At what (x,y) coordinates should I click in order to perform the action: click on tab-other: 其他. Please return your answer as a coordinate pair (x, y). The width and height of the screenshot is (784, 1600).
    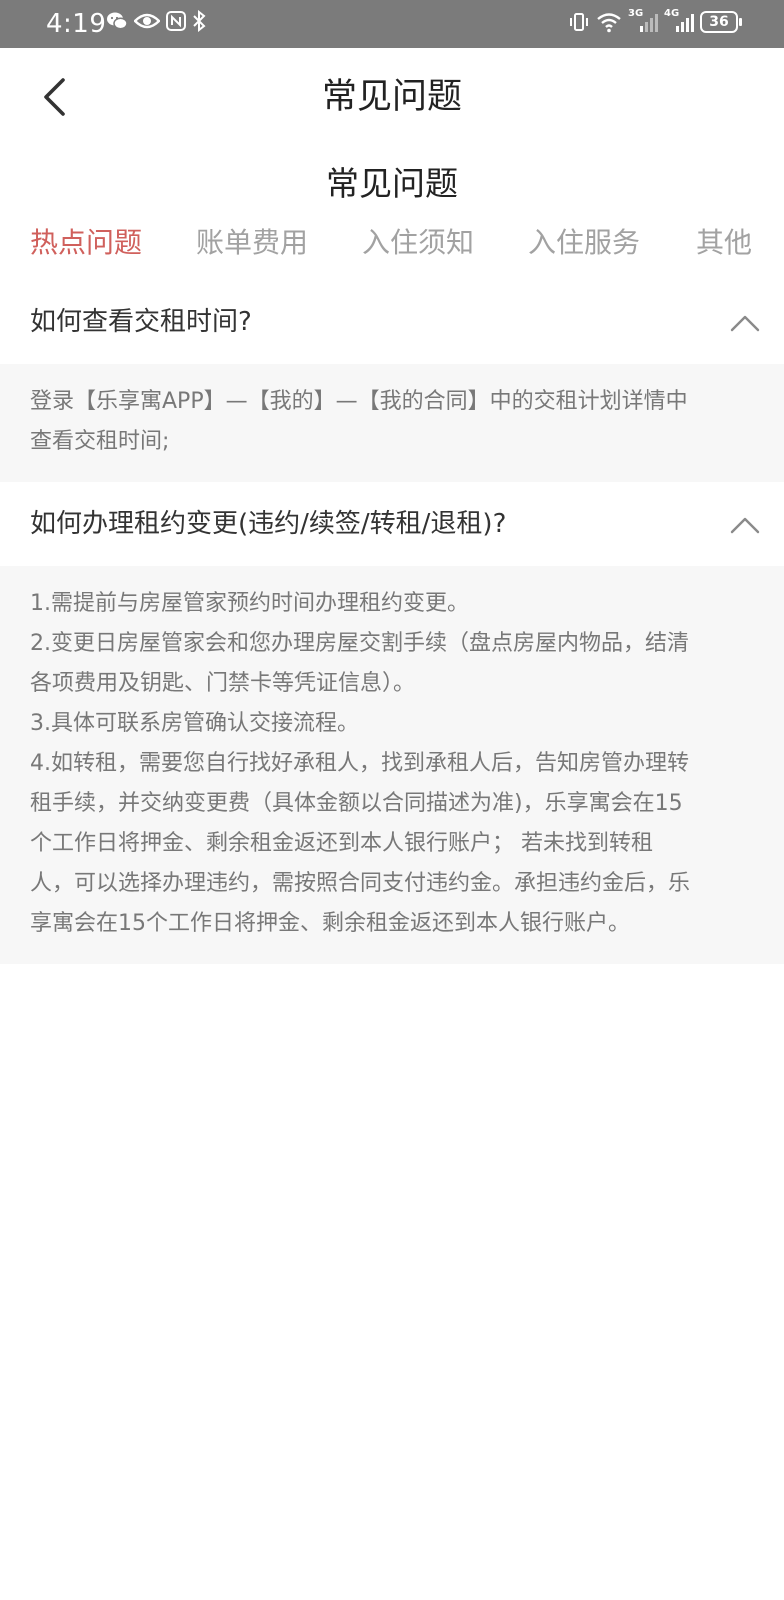
    Looking at the image, I should click on (724, 243).